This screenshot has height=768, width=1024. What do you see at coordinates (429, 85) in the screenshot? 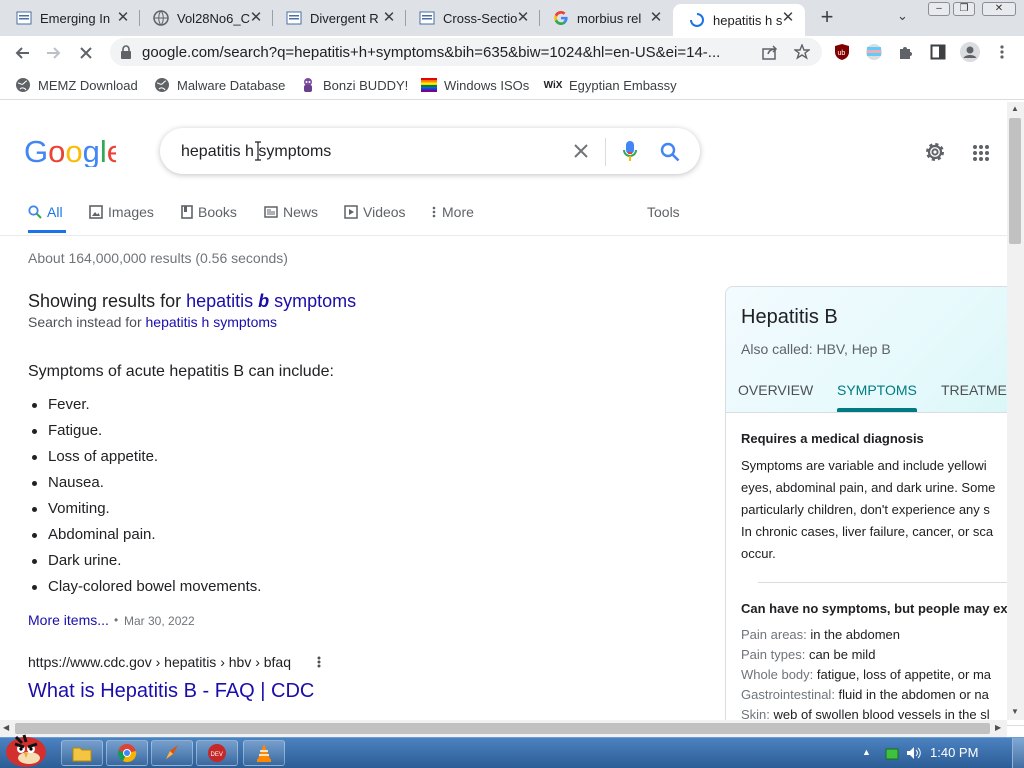
I see `rainbow-flag-icon` at bounding box center [429, 85].